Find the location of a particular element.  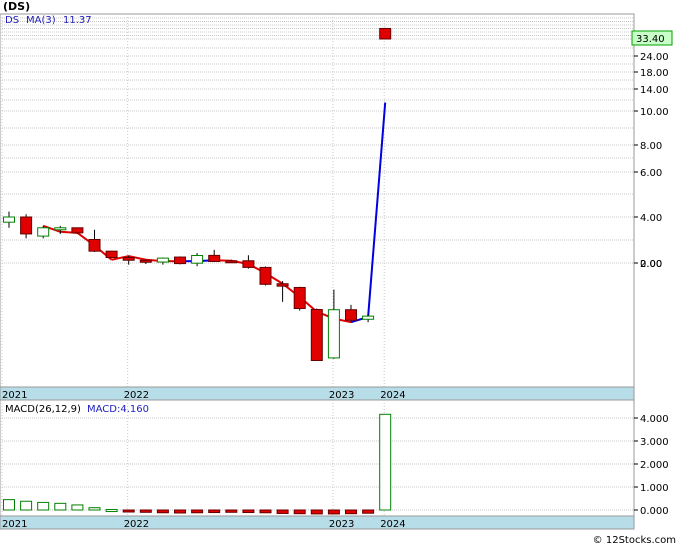

price-x-label: 2021 is located at coordinates (14, 395).